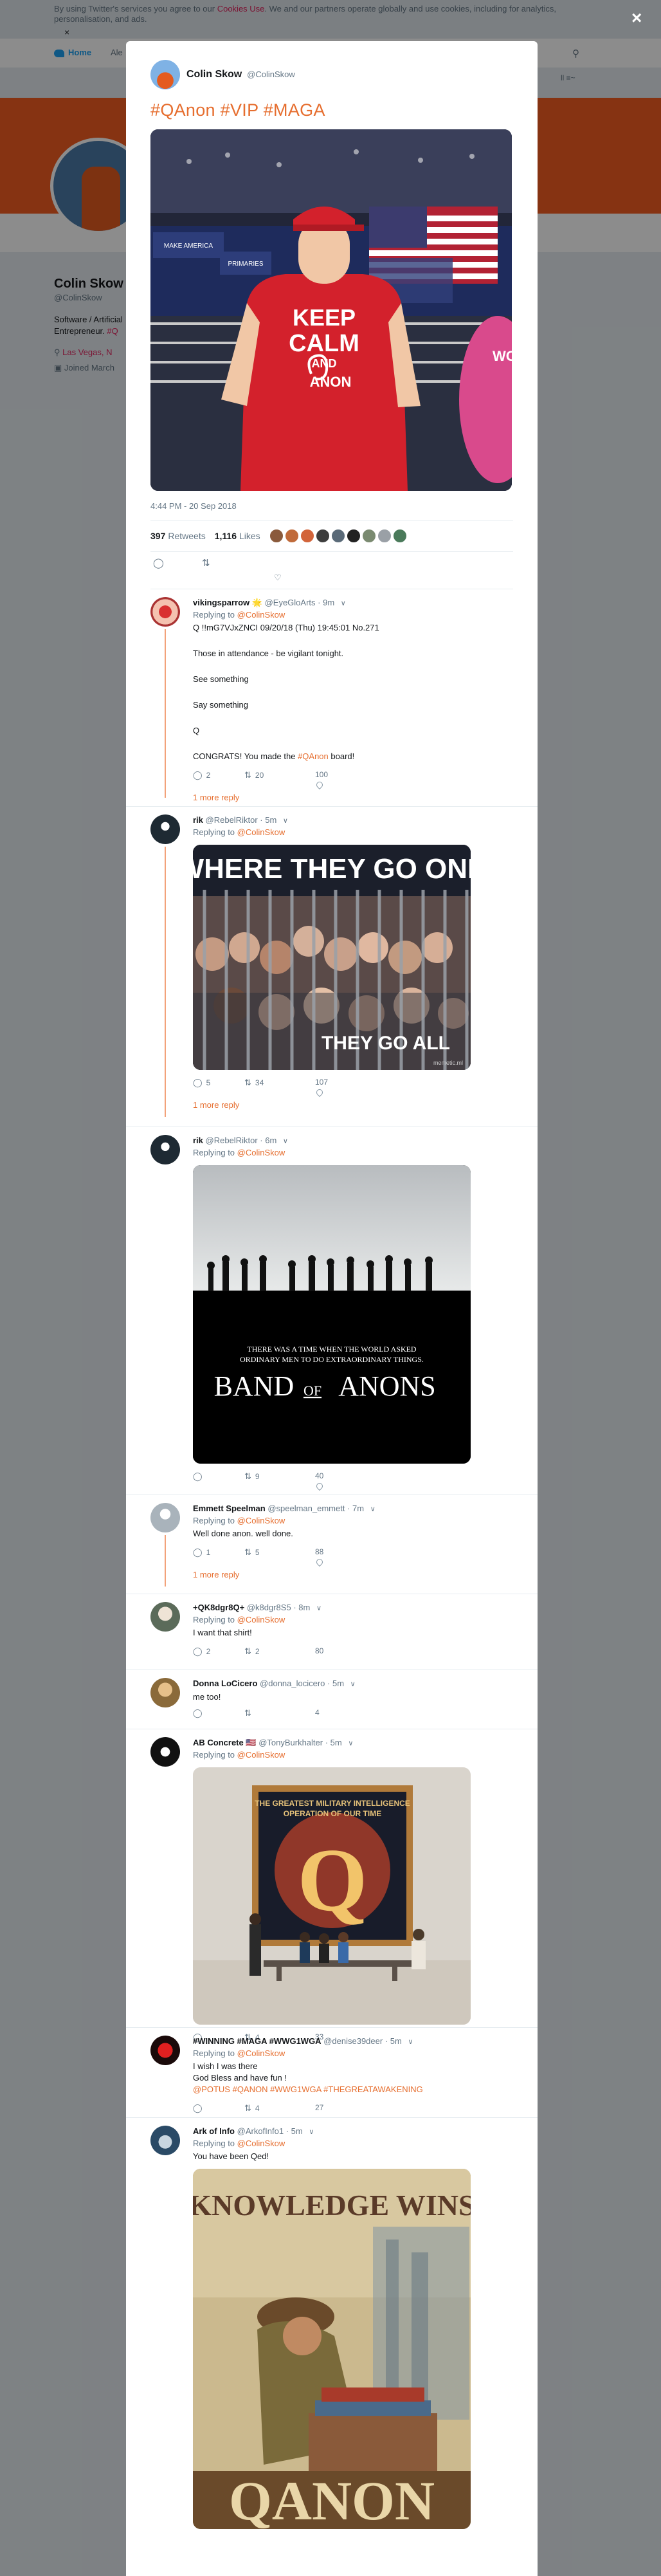 Image resolution: width=661 pixels, height=2576 pixels. What do you see at coordinates (269, 1607) in the screenshot?
I see `author-handle: @k8dgr8S5` at bounding box center [269, 1607].